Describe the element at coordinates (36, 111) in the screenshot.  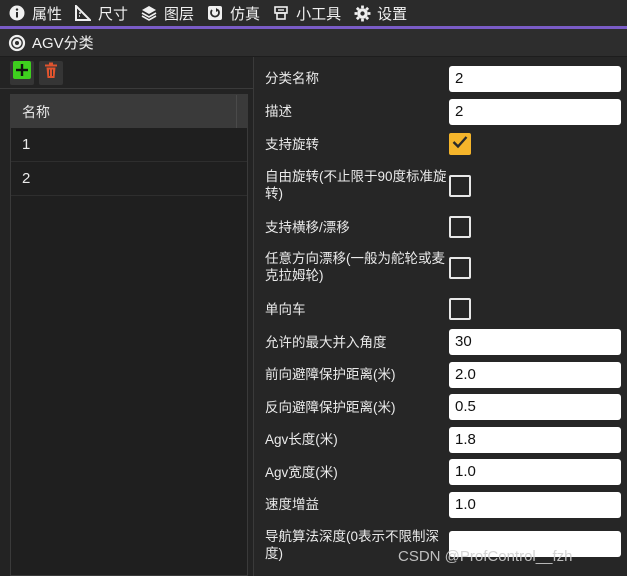
I see `column-name-label: 名称` at that location.